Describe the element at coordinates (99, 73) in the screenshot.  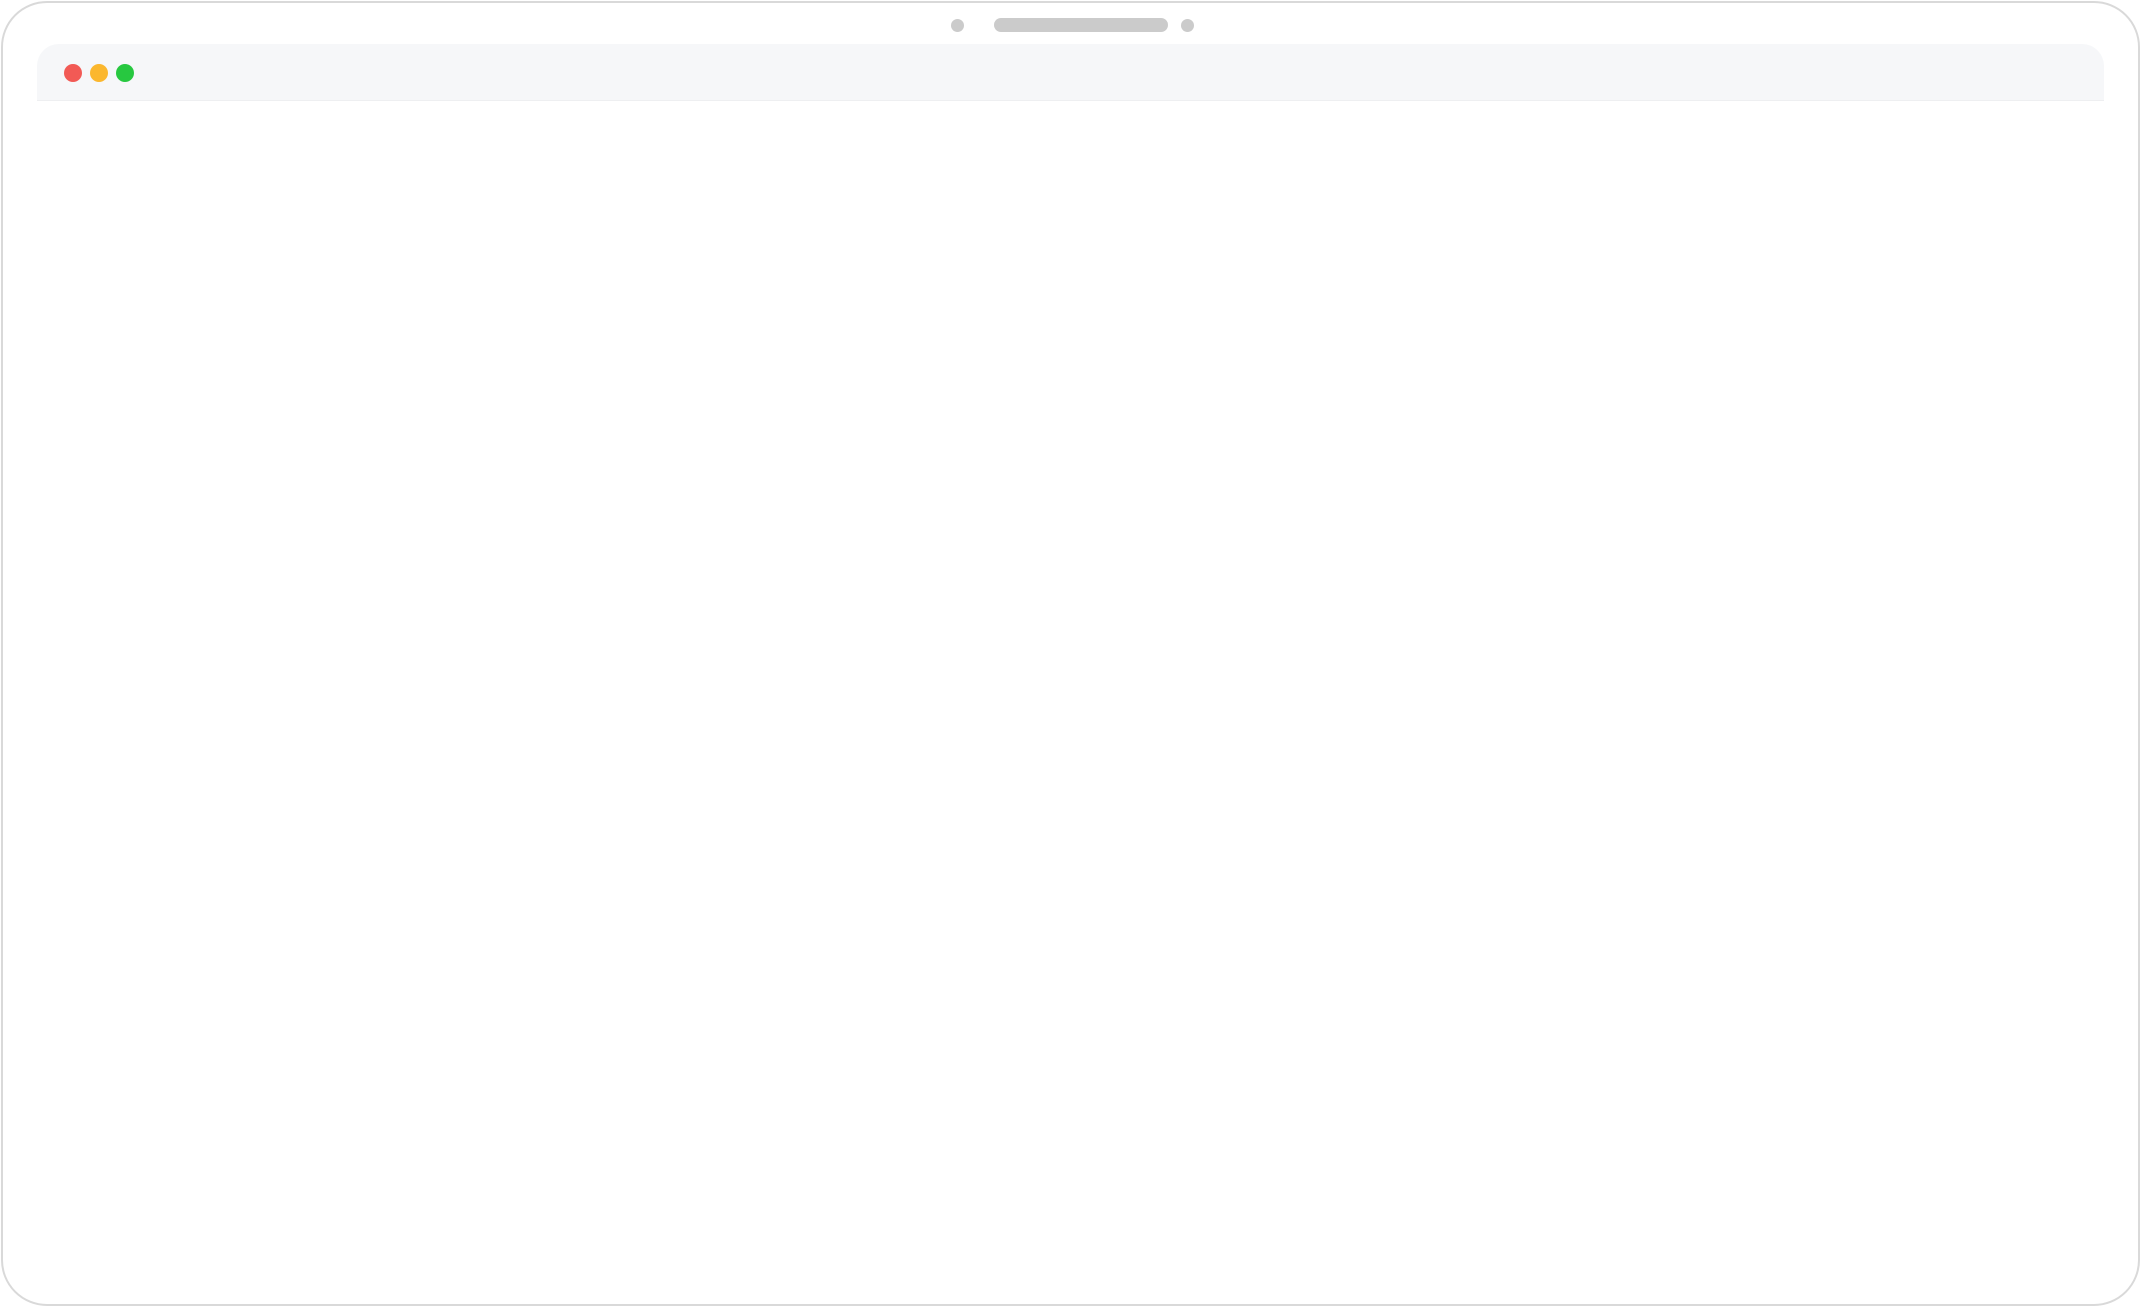
I see `minimize-icon` at that location.